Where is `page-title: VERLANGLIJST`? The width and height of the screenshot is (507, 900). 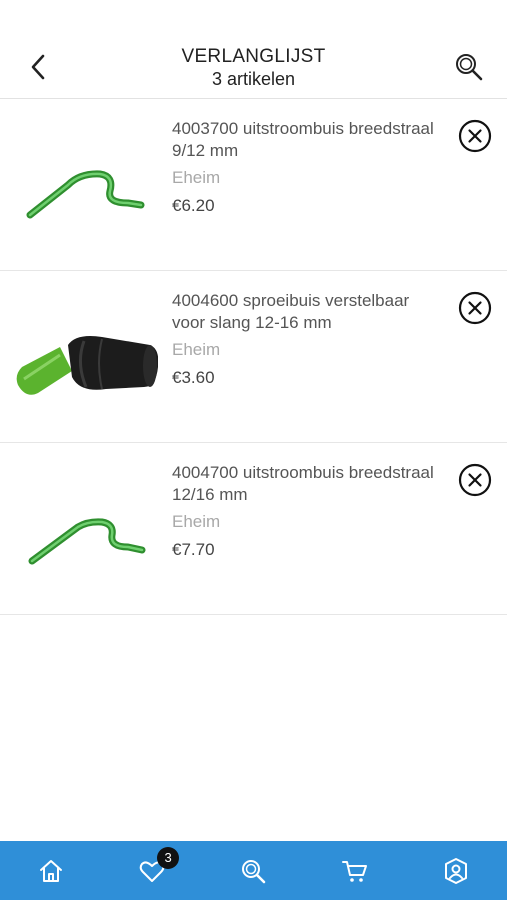
page-title: VERLANGLIJST is located at coordinates (253, 56).